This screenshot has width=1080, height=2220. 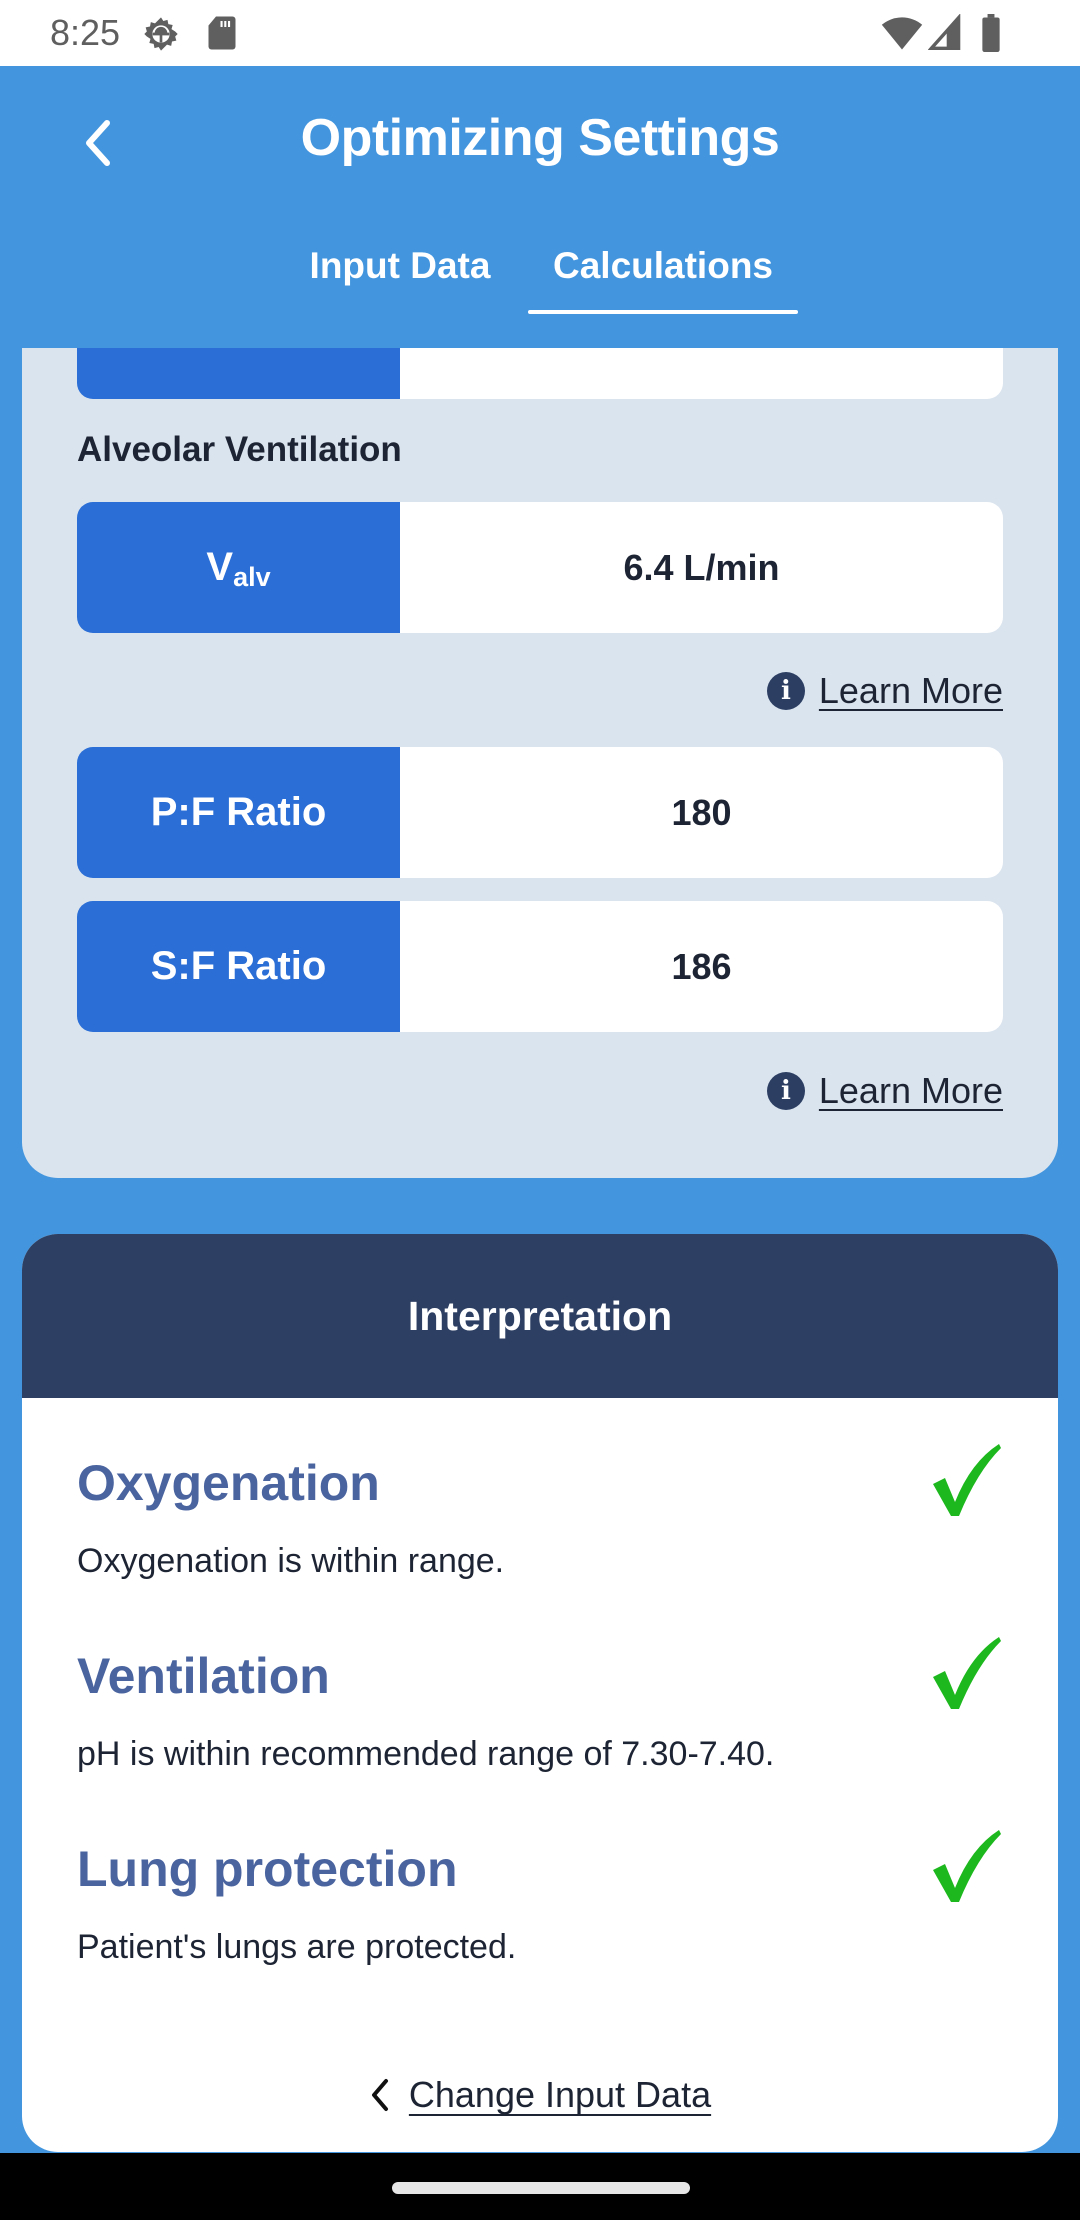 What do you see at coordinates (560, 2095) in the screenshot?
I see `change-input-data-text: Change Input Data` at bounding box center [560, 2095].